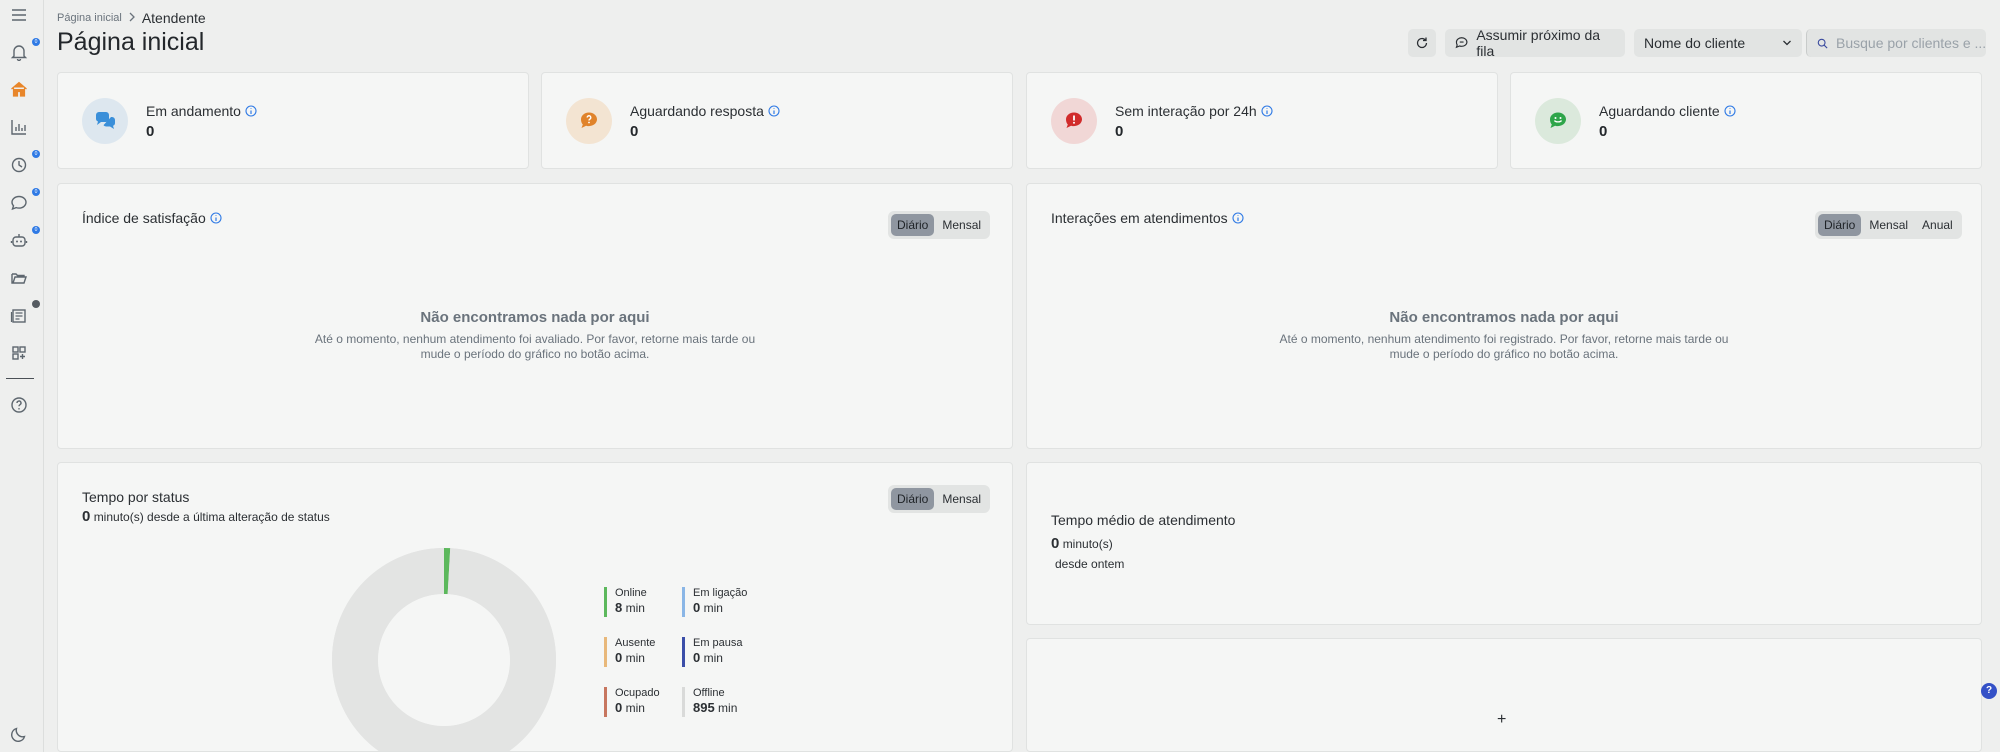  What do you see at coordinates (777, 120) in the screenshot?
I see `stat-card-waiting-response: Aguardando resposta 0` at bounding box center [777, 120].